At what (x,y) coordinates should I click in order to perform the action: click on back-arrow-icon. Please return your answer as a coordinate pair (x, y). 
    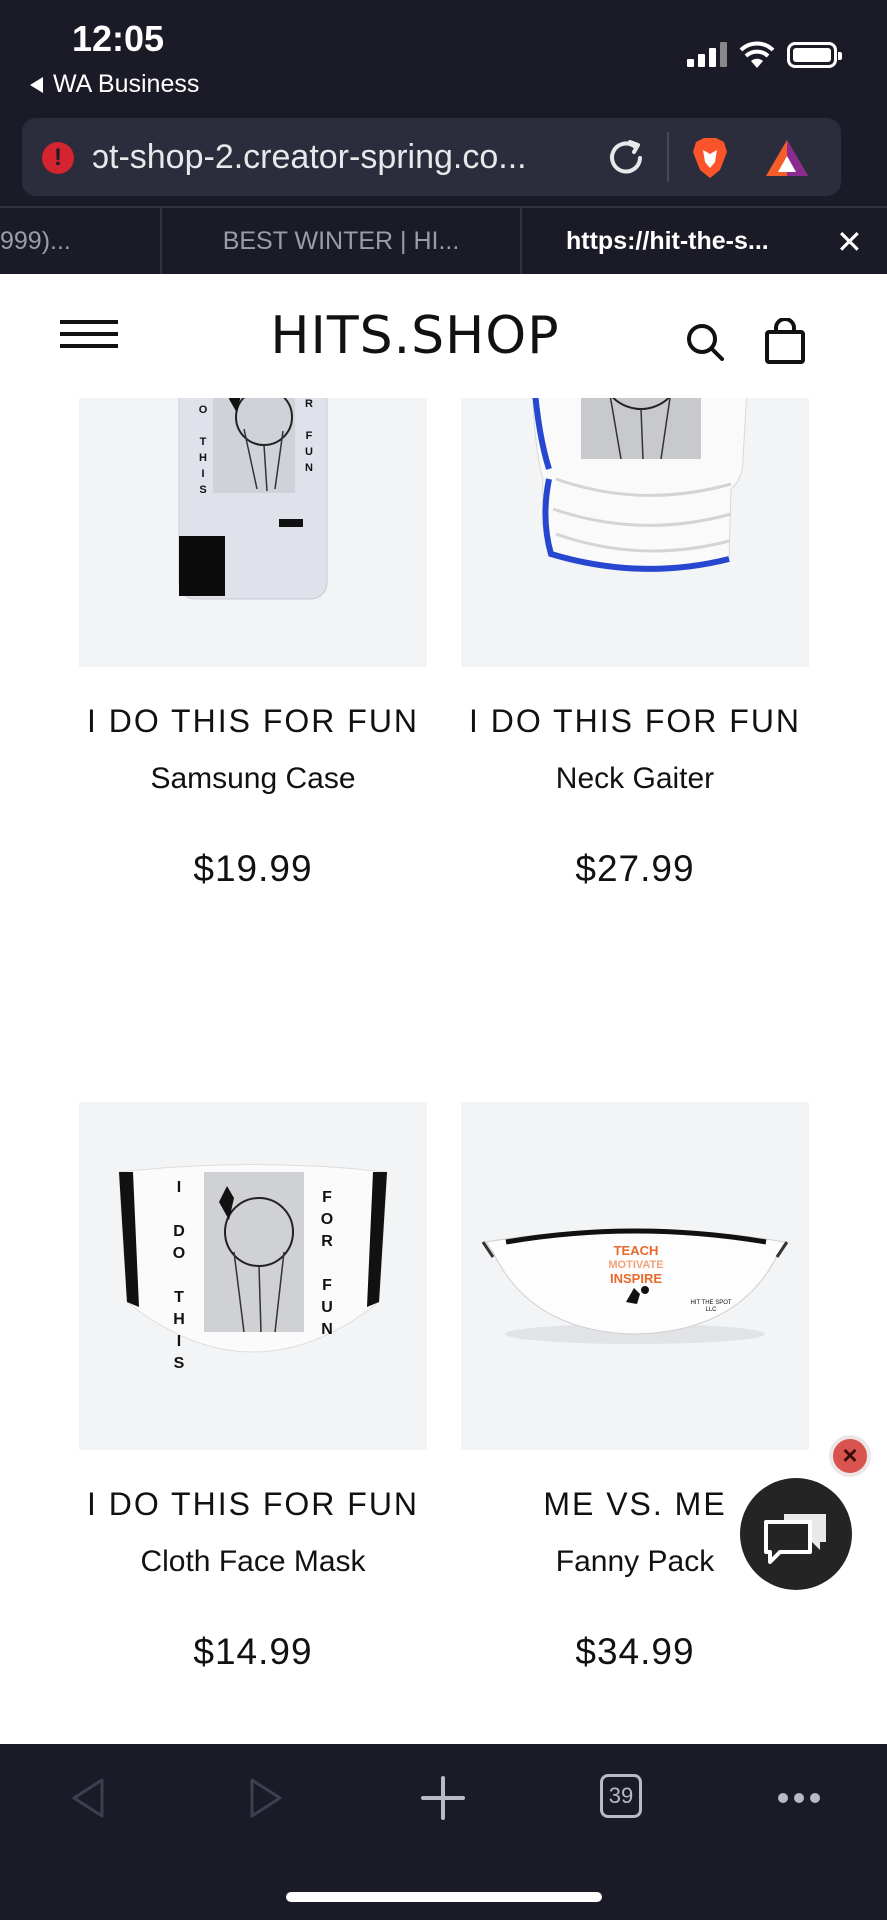
    Looking at the image, I should click on (88, 1798).